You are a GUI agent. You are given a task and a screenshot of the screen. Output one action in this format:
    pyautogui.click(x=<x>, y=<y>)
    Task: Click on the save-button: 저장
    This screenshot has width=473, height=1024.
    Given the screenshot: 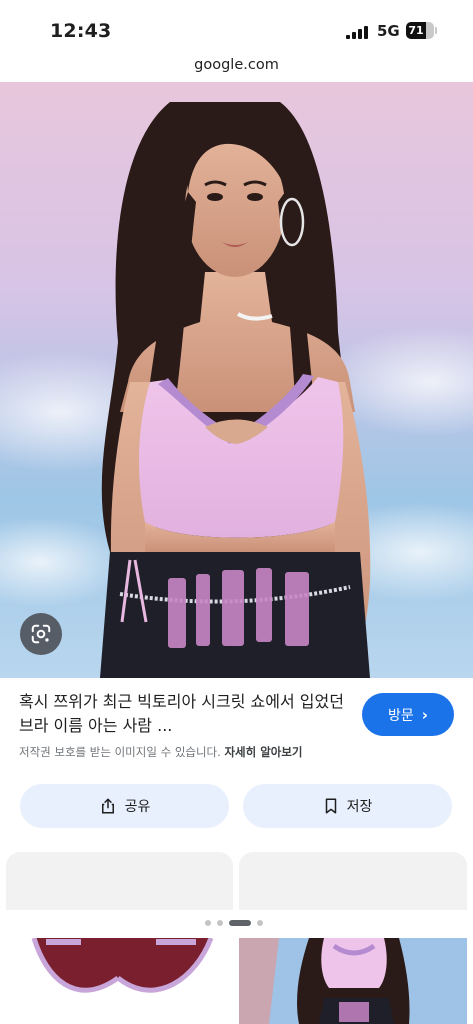 What is the action you would take?
    pyautogui.click(x=347, y=806)
    